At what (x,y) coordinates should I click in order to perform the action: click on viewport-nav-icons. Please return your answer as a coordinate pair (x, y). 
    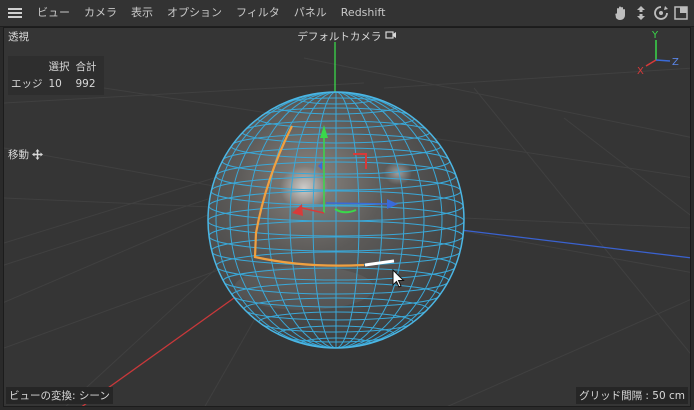
    Looking at the image, I should click on (651, 13).